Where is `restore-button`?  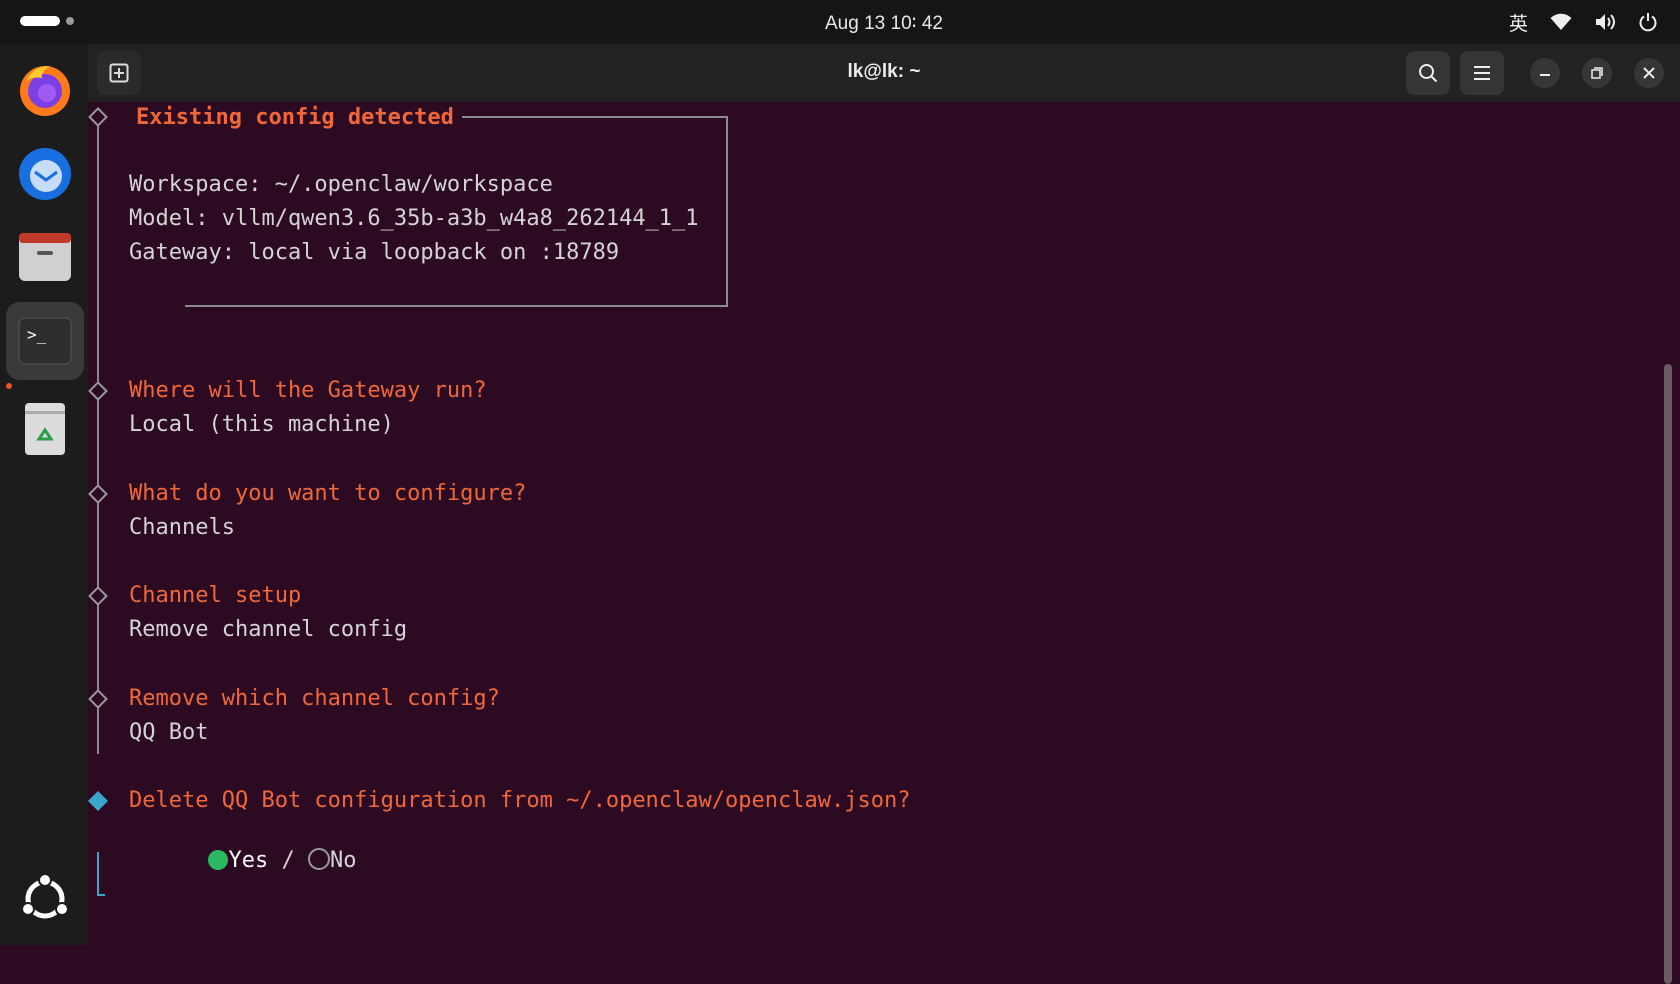 restore-button is located at coordinates (1597, 73).